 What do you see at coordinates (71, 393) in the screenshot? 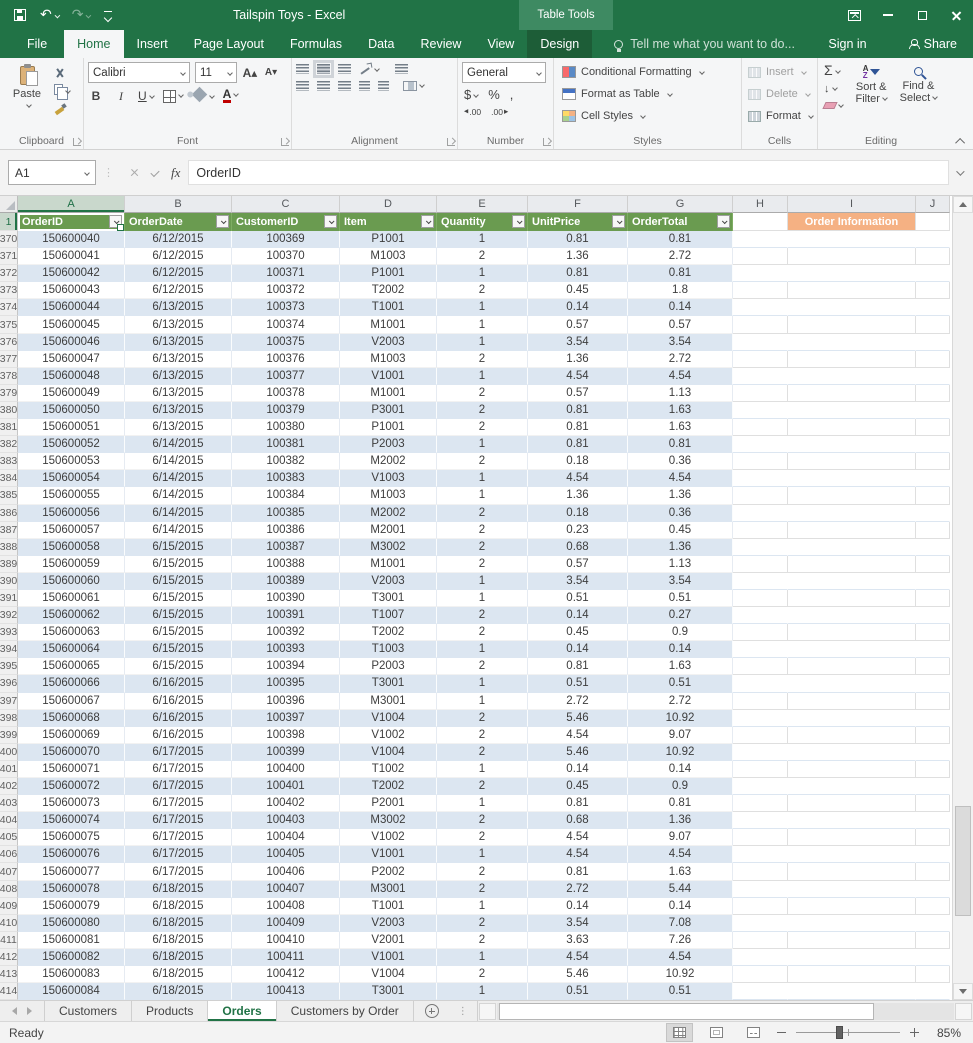
I see `cell: 150600049` at bounding box center [71, 393].